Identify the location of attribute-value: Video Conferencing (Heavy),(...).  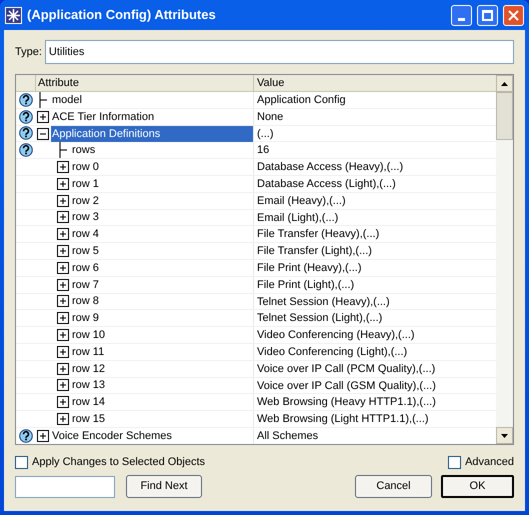
(375, 335).